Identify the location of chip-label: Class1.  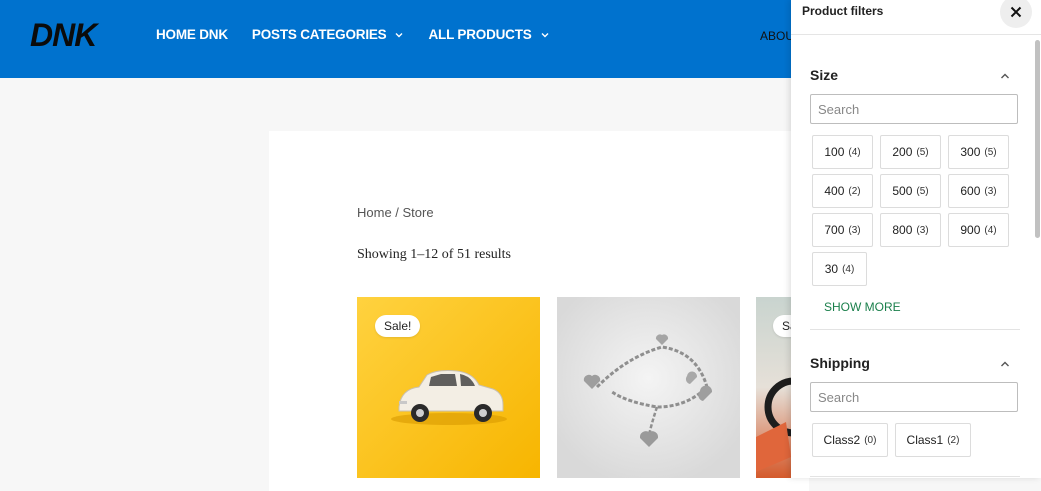
(925, 440).